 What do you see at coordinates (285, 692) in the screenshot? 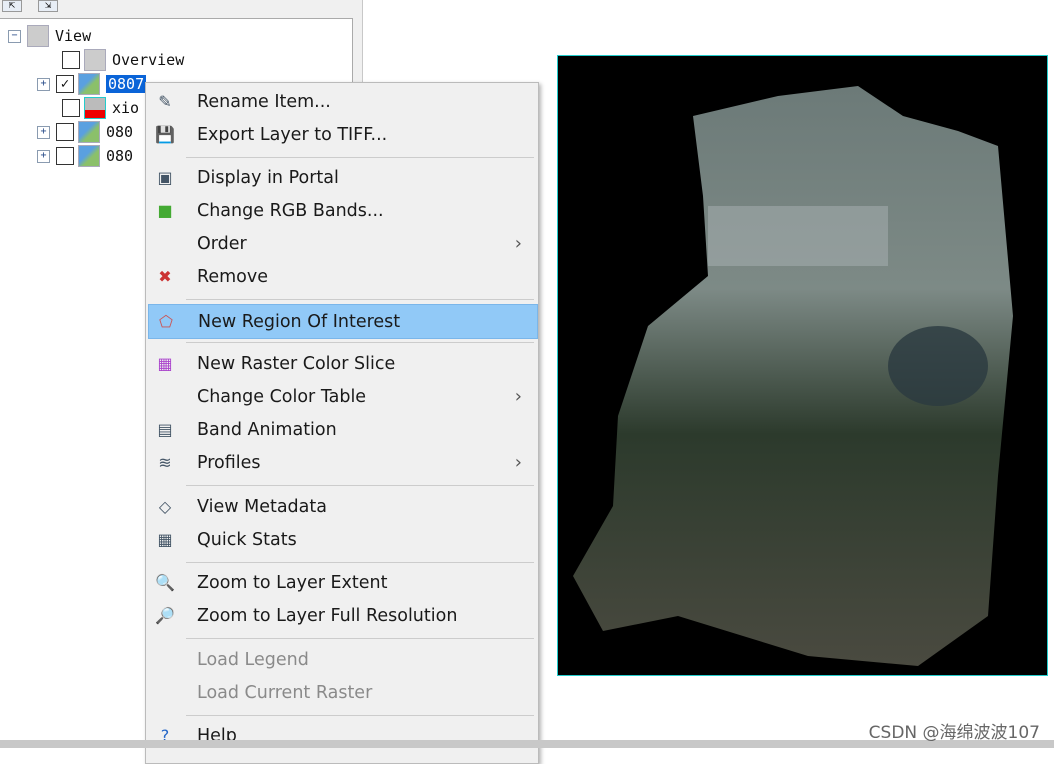
I see `menu-item-label: Load Current Raster` at bounding box center [285, 692].